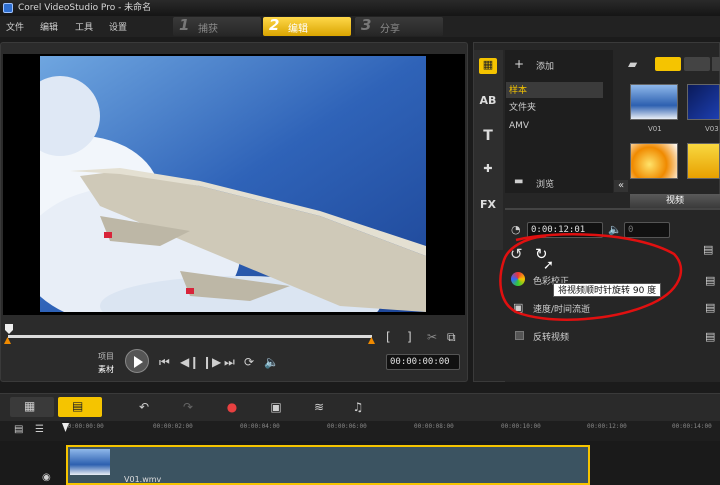 The image size is (720, 485). I want to click on mode-project: 项目, so click(106, 356).